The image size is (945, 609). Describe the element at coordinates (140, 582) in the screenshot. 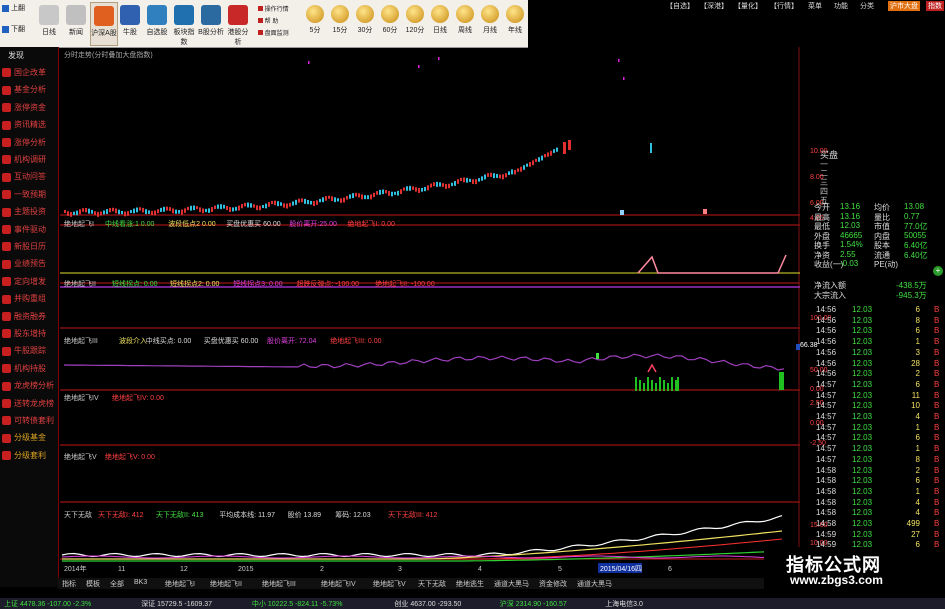

I see `indicator-tab: BK3` at that location.